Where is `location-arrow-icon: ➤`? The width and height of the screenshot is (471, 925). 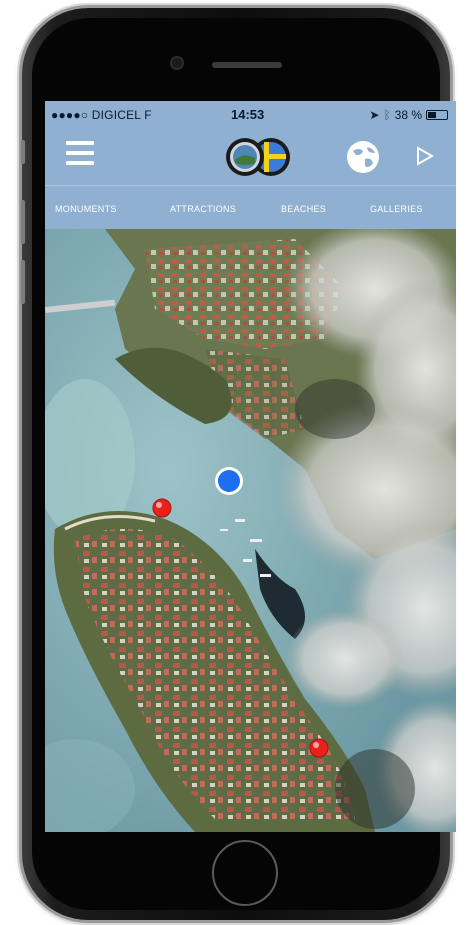
location-arrow-icon: ➤ is located at coordinates (374, 115).